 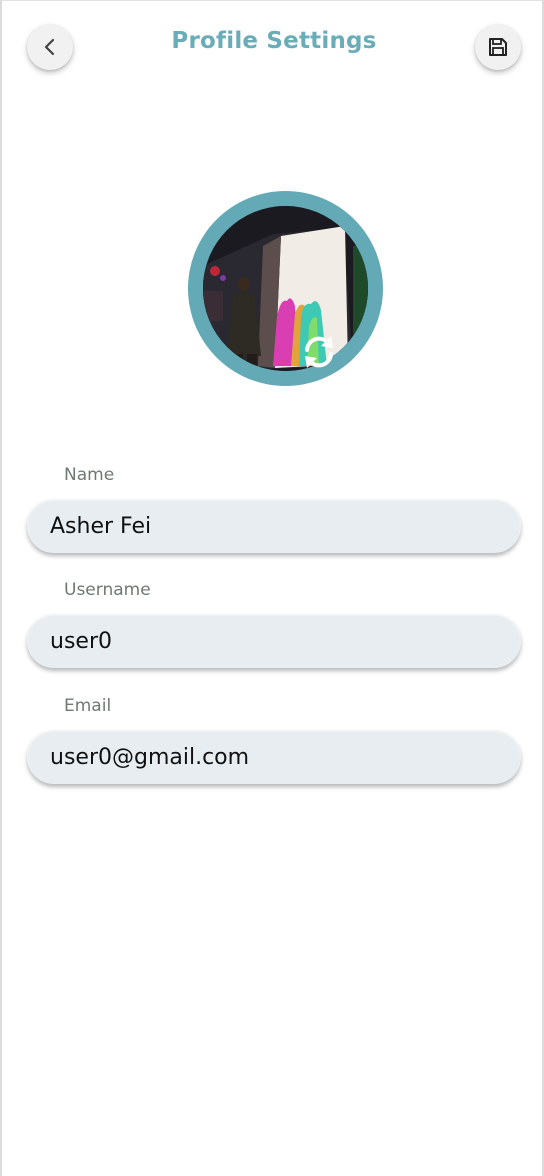 I want to click on refresh-icon, so click(x=319, y=352).